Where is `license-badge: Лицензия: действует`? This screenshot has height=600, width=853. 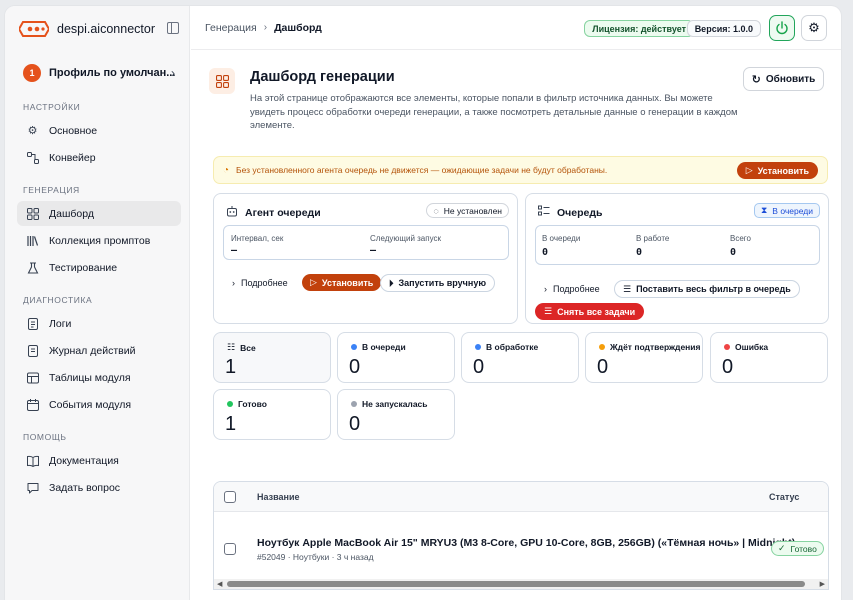
license-badge: Лицензия: действует is located at coordinates (639, 28).